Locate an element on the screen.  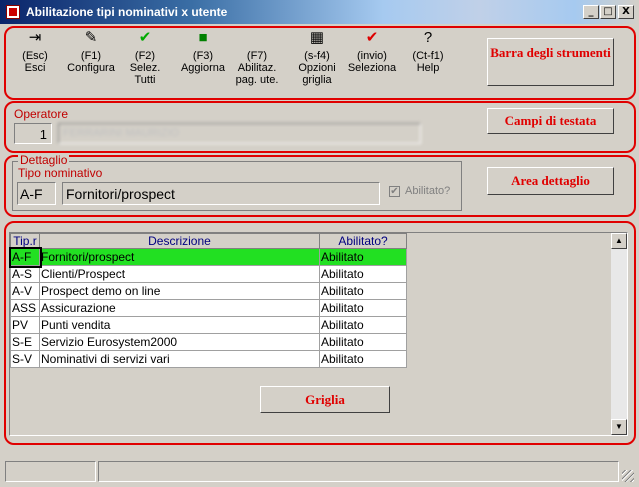
status-bar is located at coordinates (319, 472).